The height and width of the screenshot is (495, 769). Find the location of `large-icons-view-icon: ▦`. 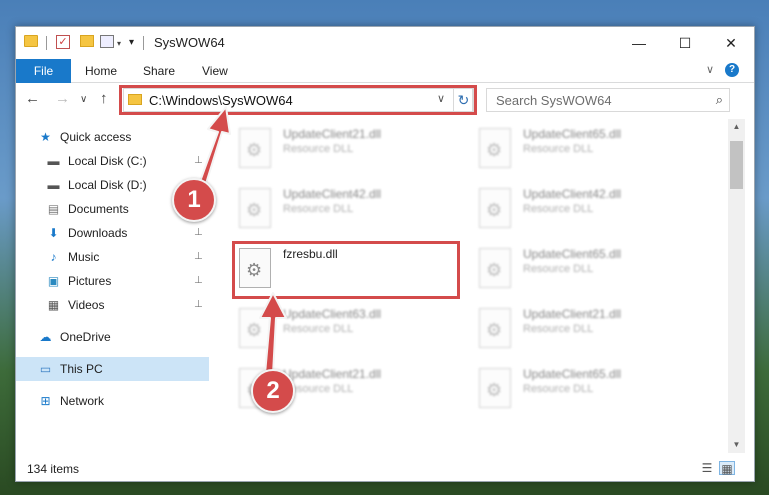

large-icons-view-icon: ▦ is located at coordinates (727, 468).